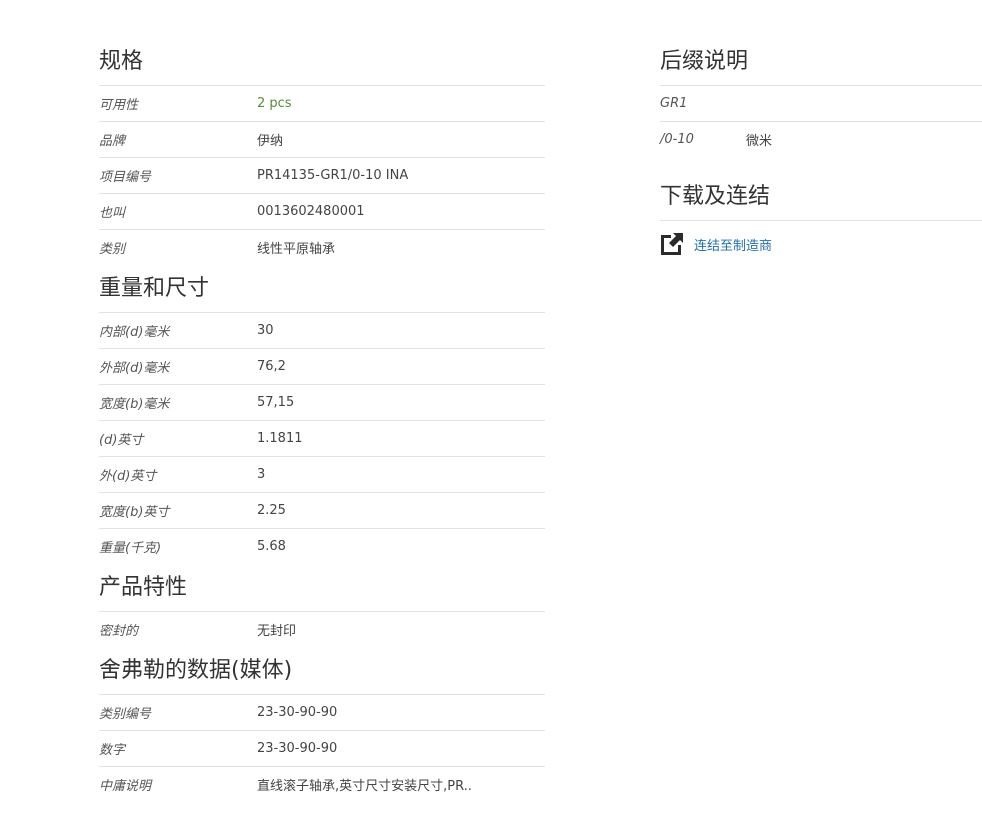  Describe the element at coordinates (271, 366) in the screenshot. I see `spec-value: 76,2` at that location.